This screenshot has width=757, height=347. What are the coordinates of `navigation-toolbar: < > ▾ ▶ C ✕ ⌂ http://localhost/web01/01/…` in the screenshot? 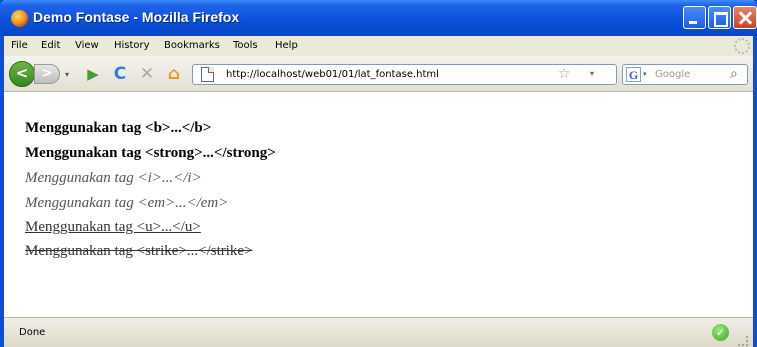 It's located at (378, 74).